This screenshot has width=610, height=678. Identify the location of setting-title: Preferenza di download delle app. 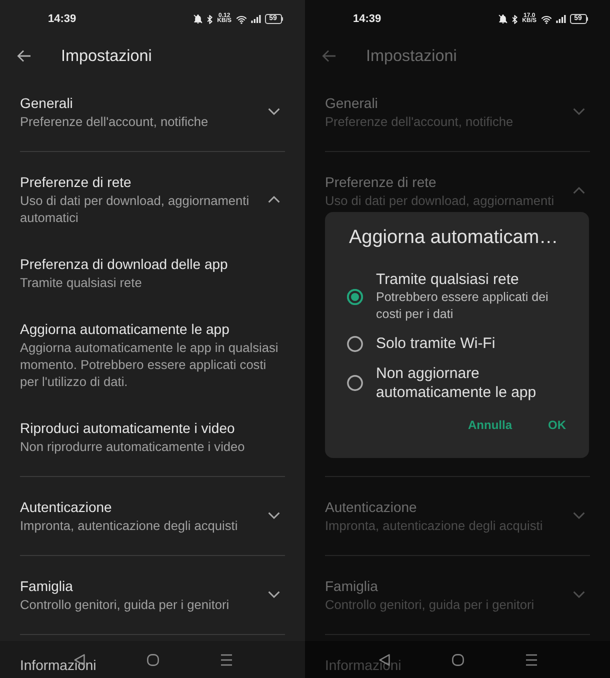
(124, 264).